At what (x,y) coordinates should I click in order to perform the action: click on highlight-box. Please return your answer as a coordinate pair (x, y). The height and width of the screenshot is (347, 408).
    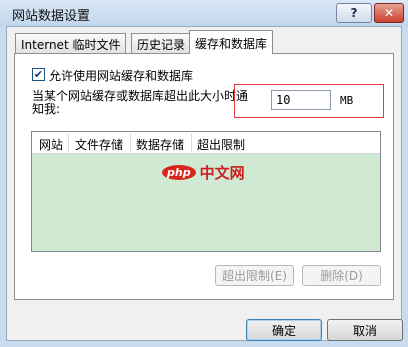
    Looking at the image, I should click on (309, 101).